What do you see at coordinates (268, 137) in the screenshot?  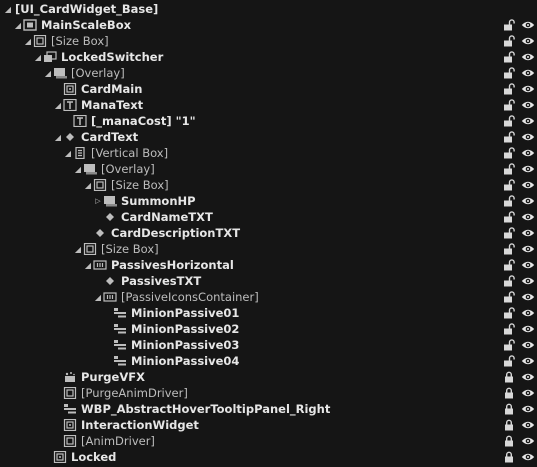 I see `tree-row: ◢ CardText` at bounding box center [268, 137].